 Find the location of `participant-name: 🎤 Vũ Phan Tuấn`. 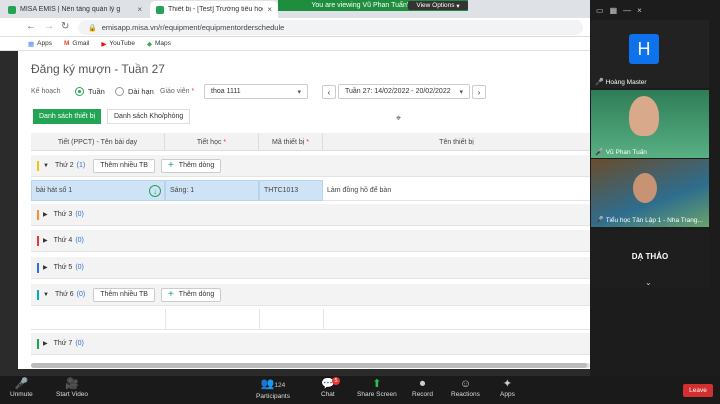

participant-name: 🎤 Vũ Phan Tuấn is located at coordinates (621, 152).